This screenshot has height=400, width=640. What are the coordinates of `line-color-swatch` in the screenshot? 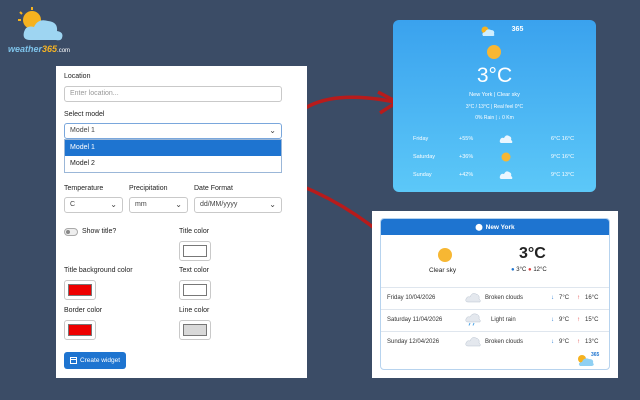 It's located at (195, 330).